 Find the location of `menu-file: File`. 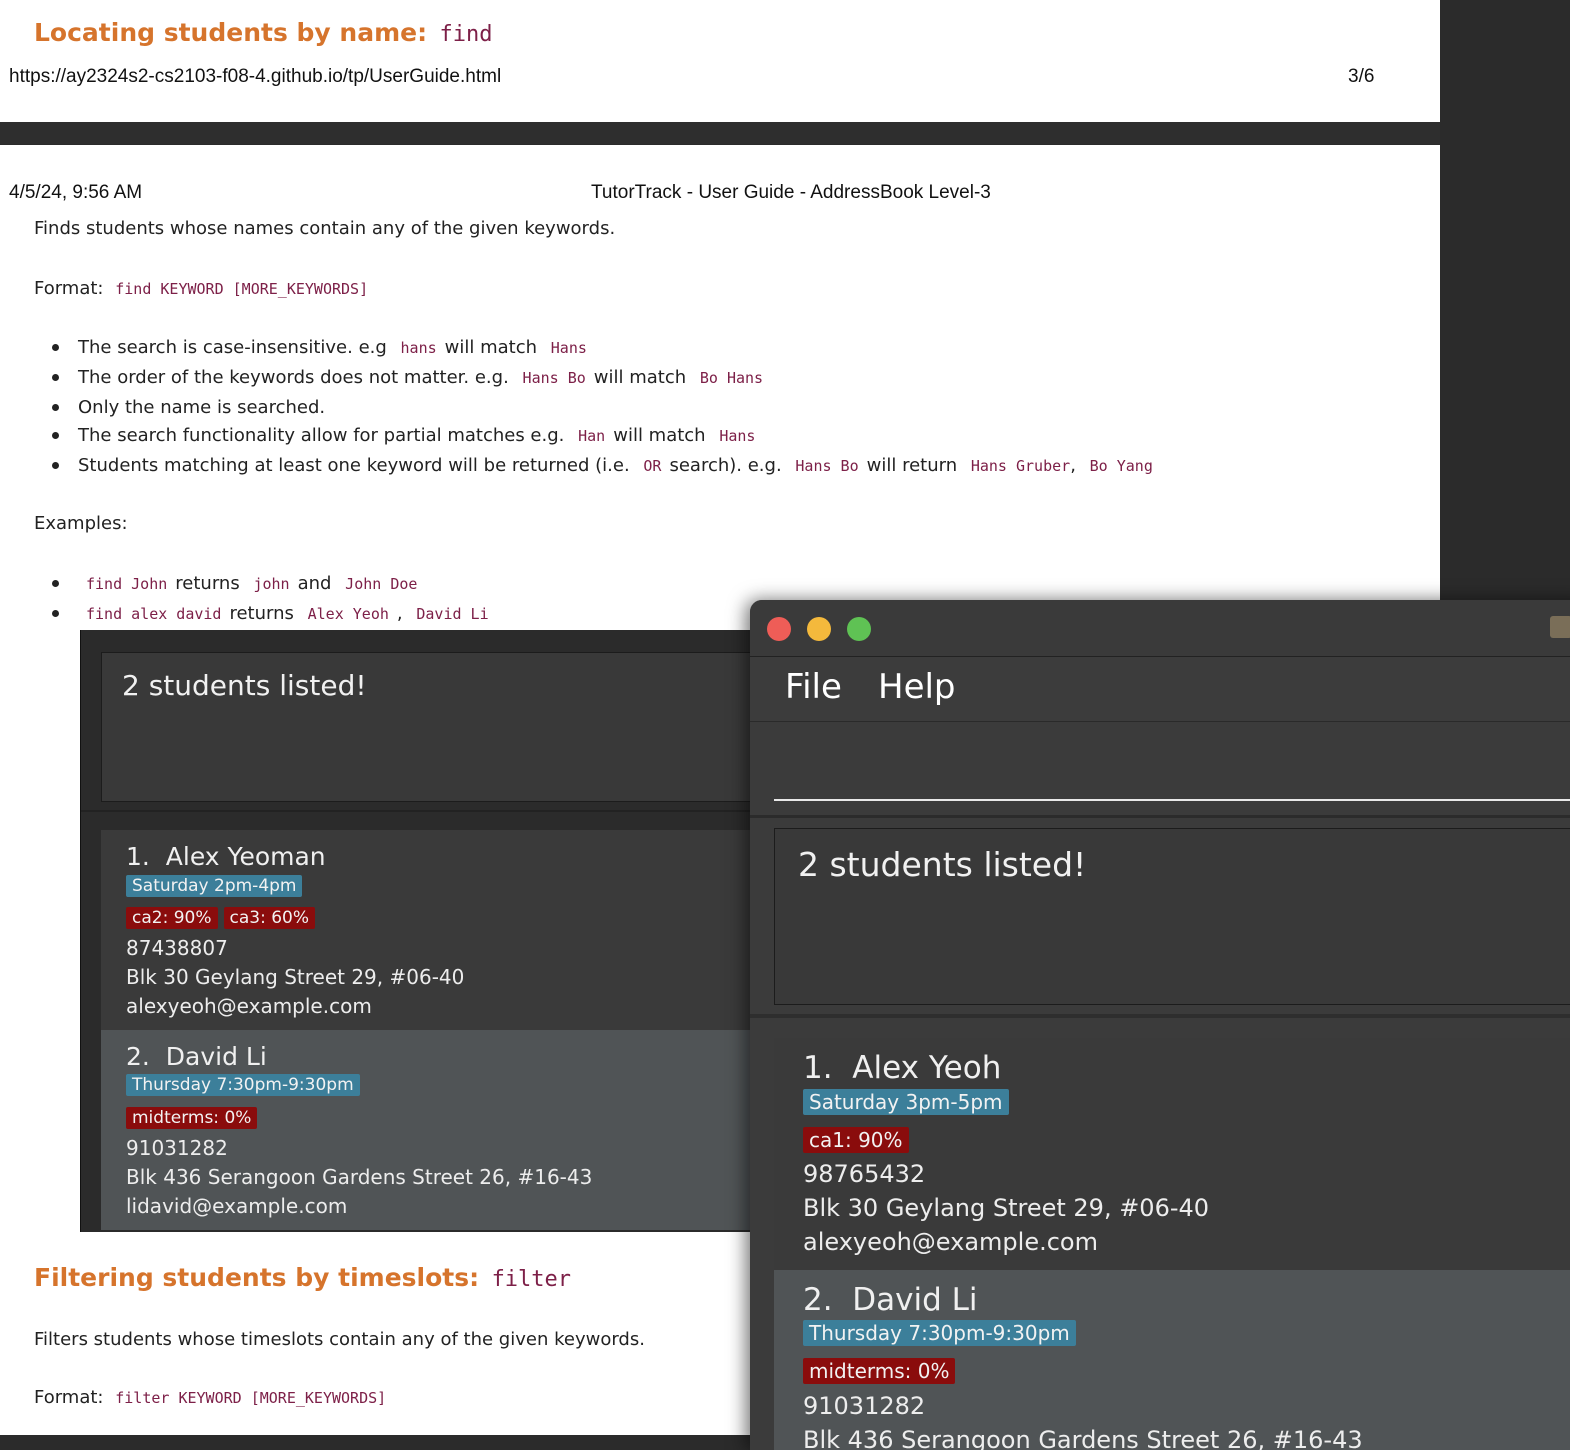

menu-file: File is located at coordinates (813, 687).